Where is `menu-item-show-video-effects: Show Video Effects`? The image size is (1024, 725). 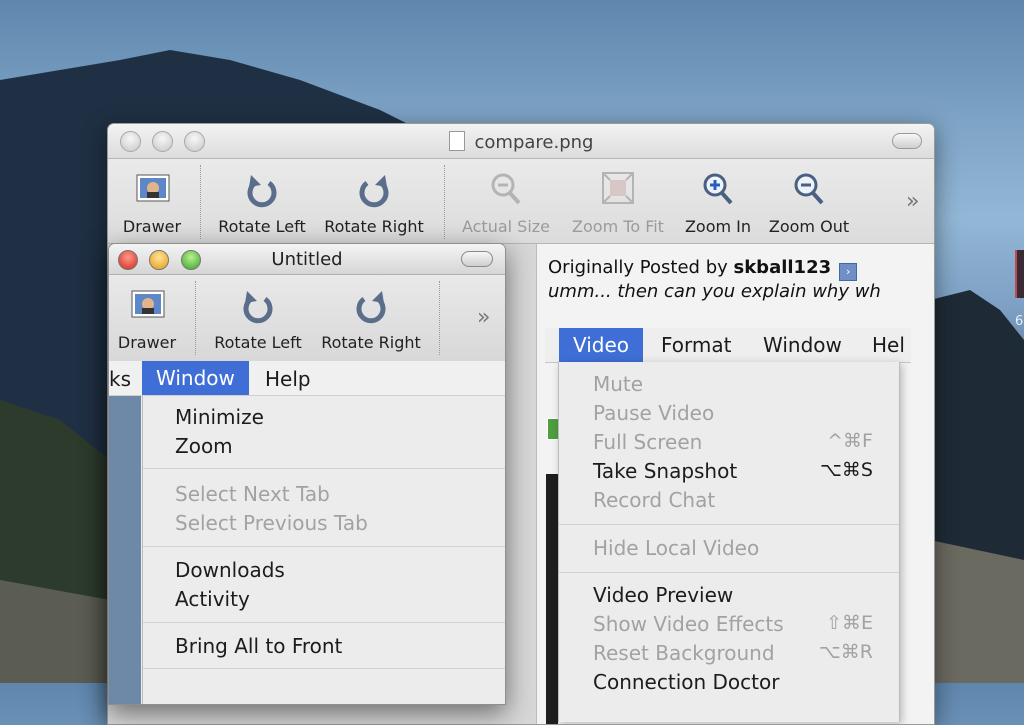
menu-item-show-video-effects: Show Video Effects is located at coordinates (688, 624).